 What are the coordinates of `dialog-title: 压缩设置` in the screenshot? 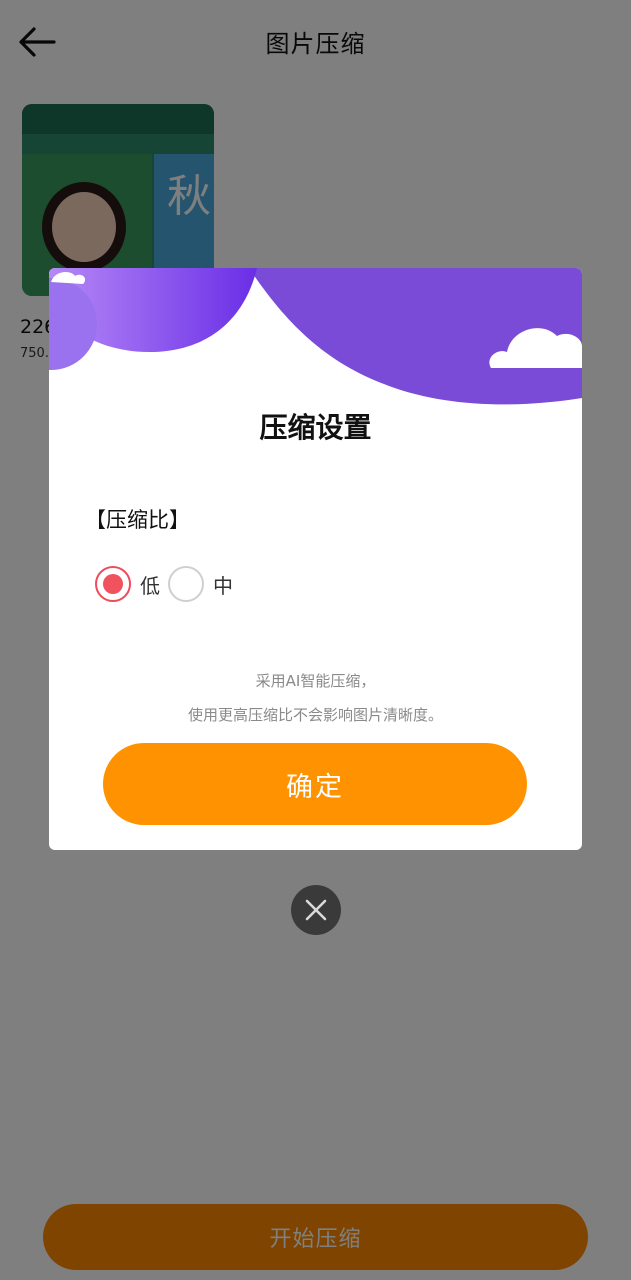 It's located at (315, 427).